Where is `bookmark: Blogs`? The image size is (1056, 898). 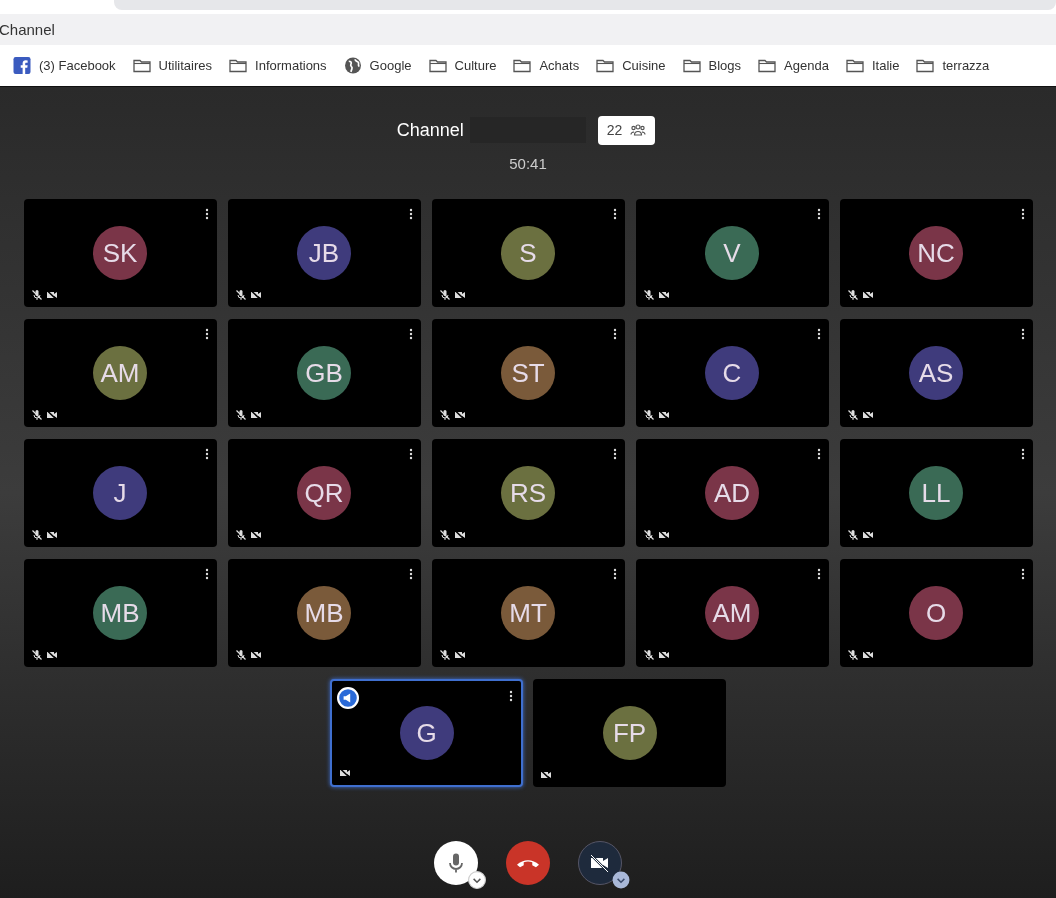
bookmark: Blogs is located at coordinates (712, 65).